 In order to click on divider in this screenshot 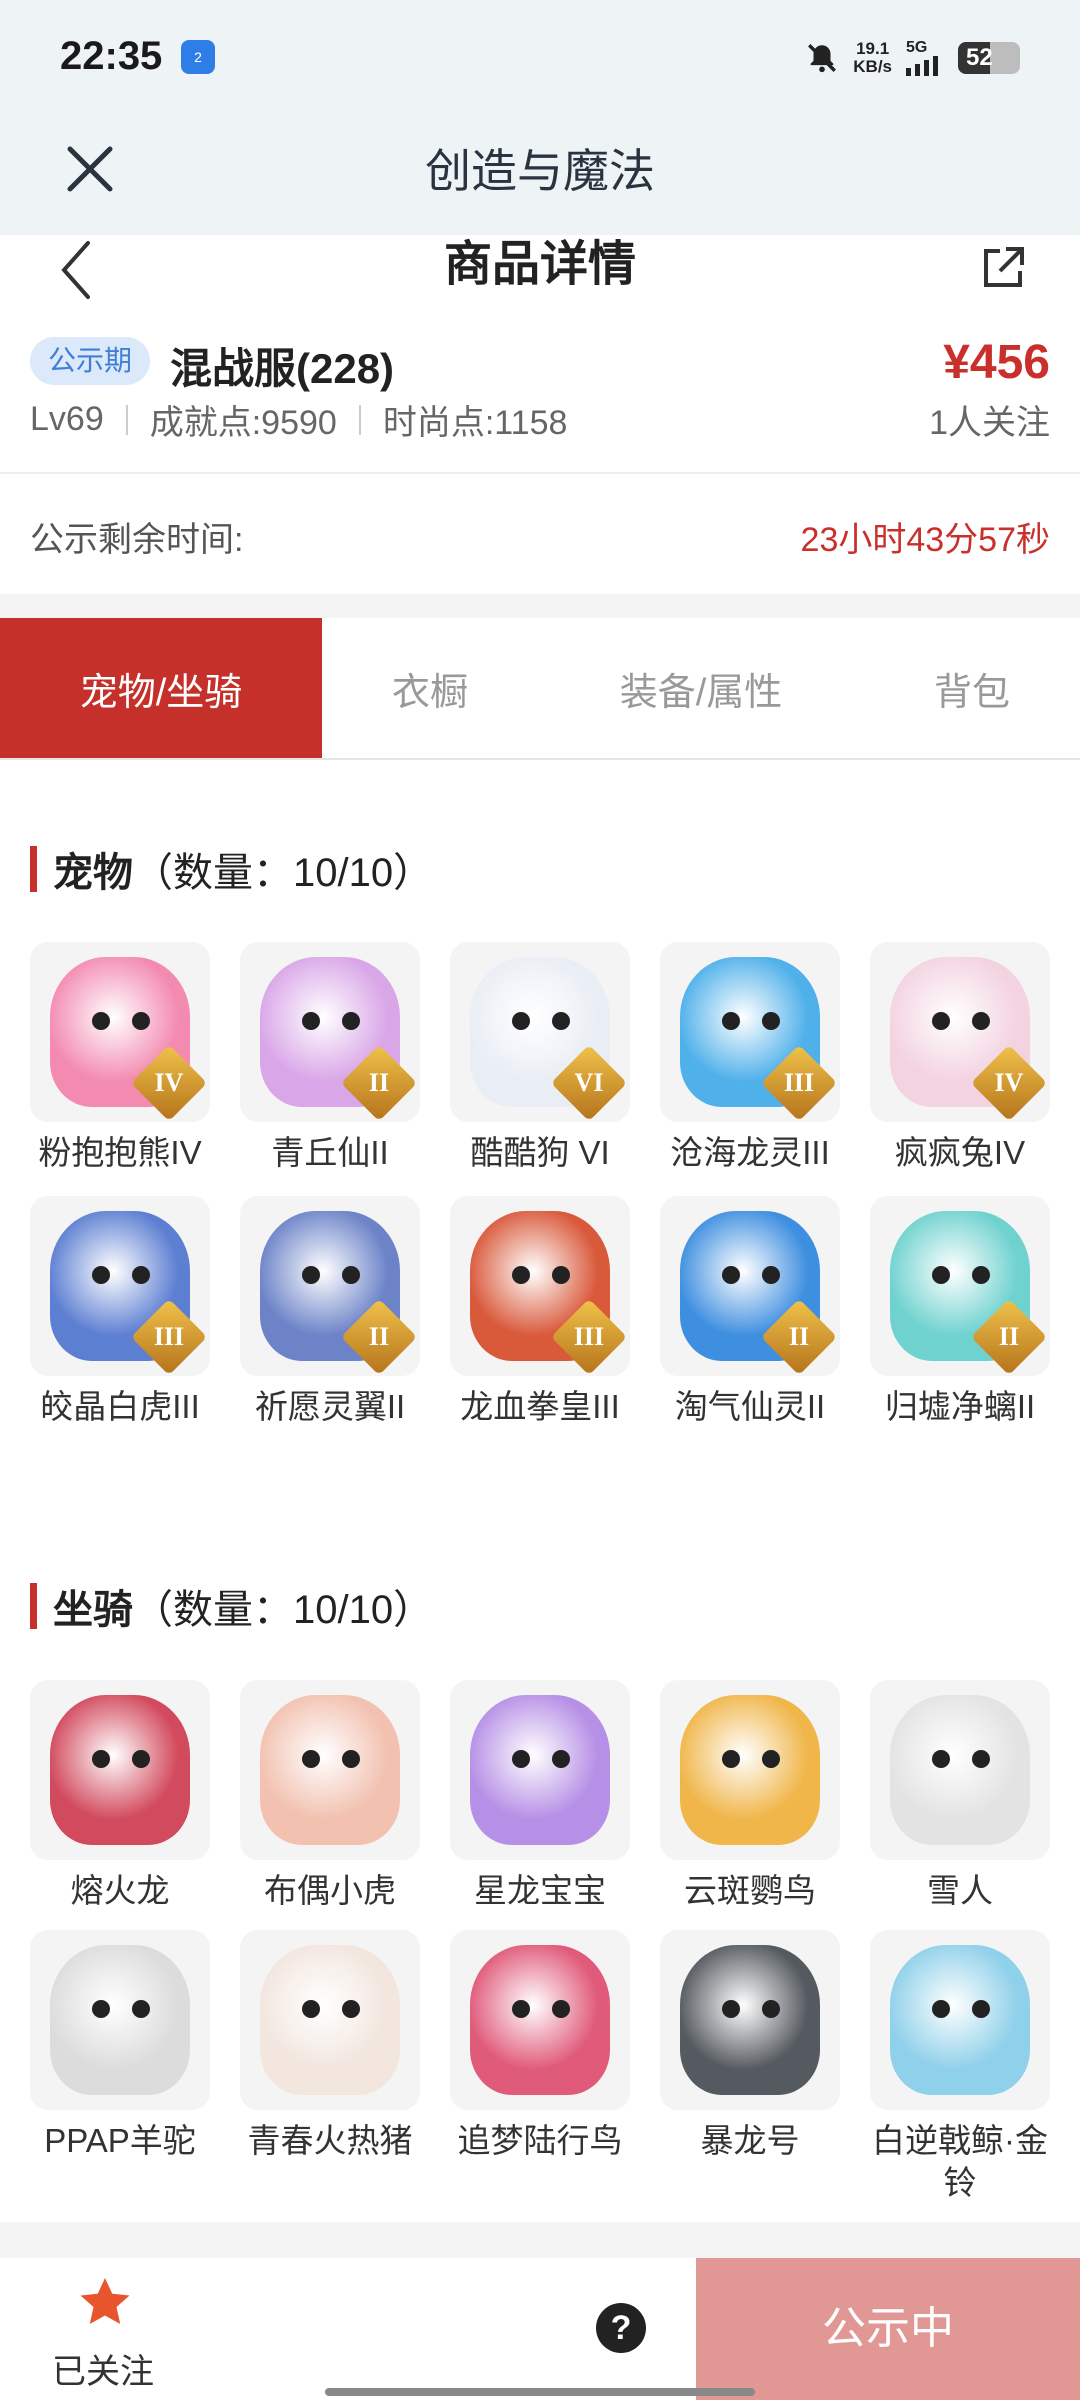, I will do `click(540, 473)`.